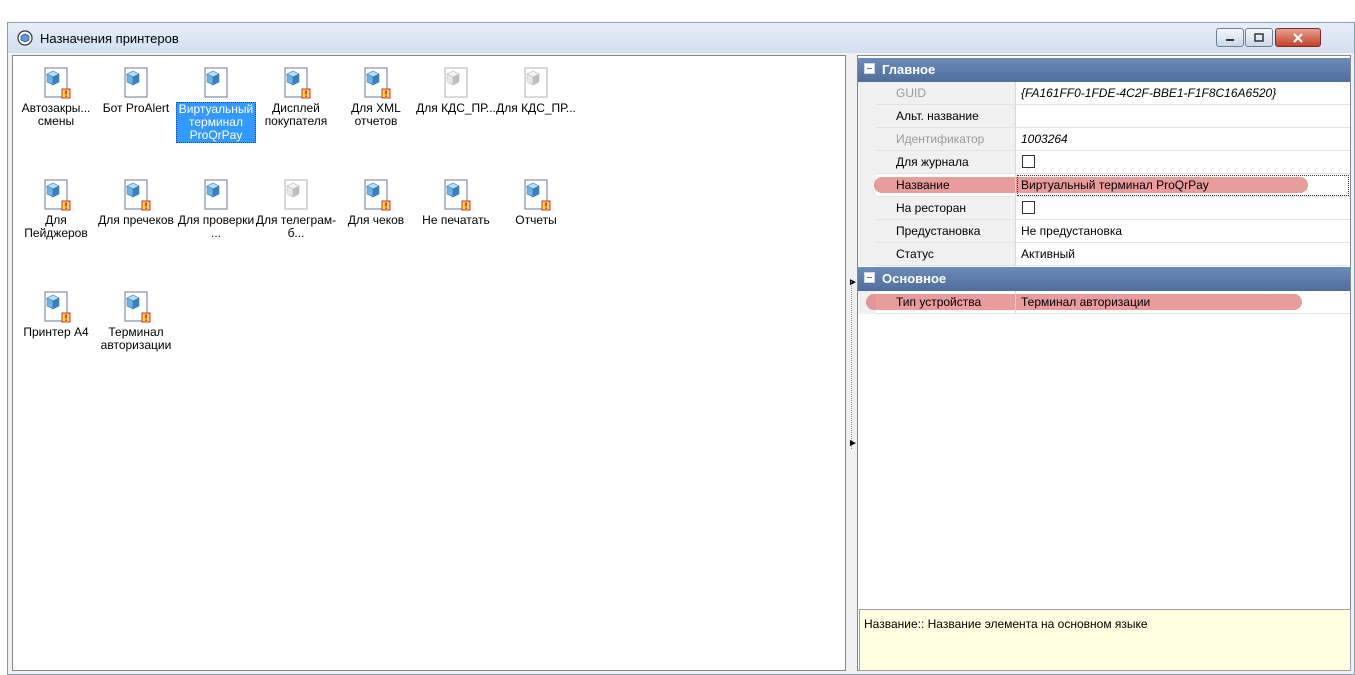  I want to click on category-title: Главное, so click(909, 69).